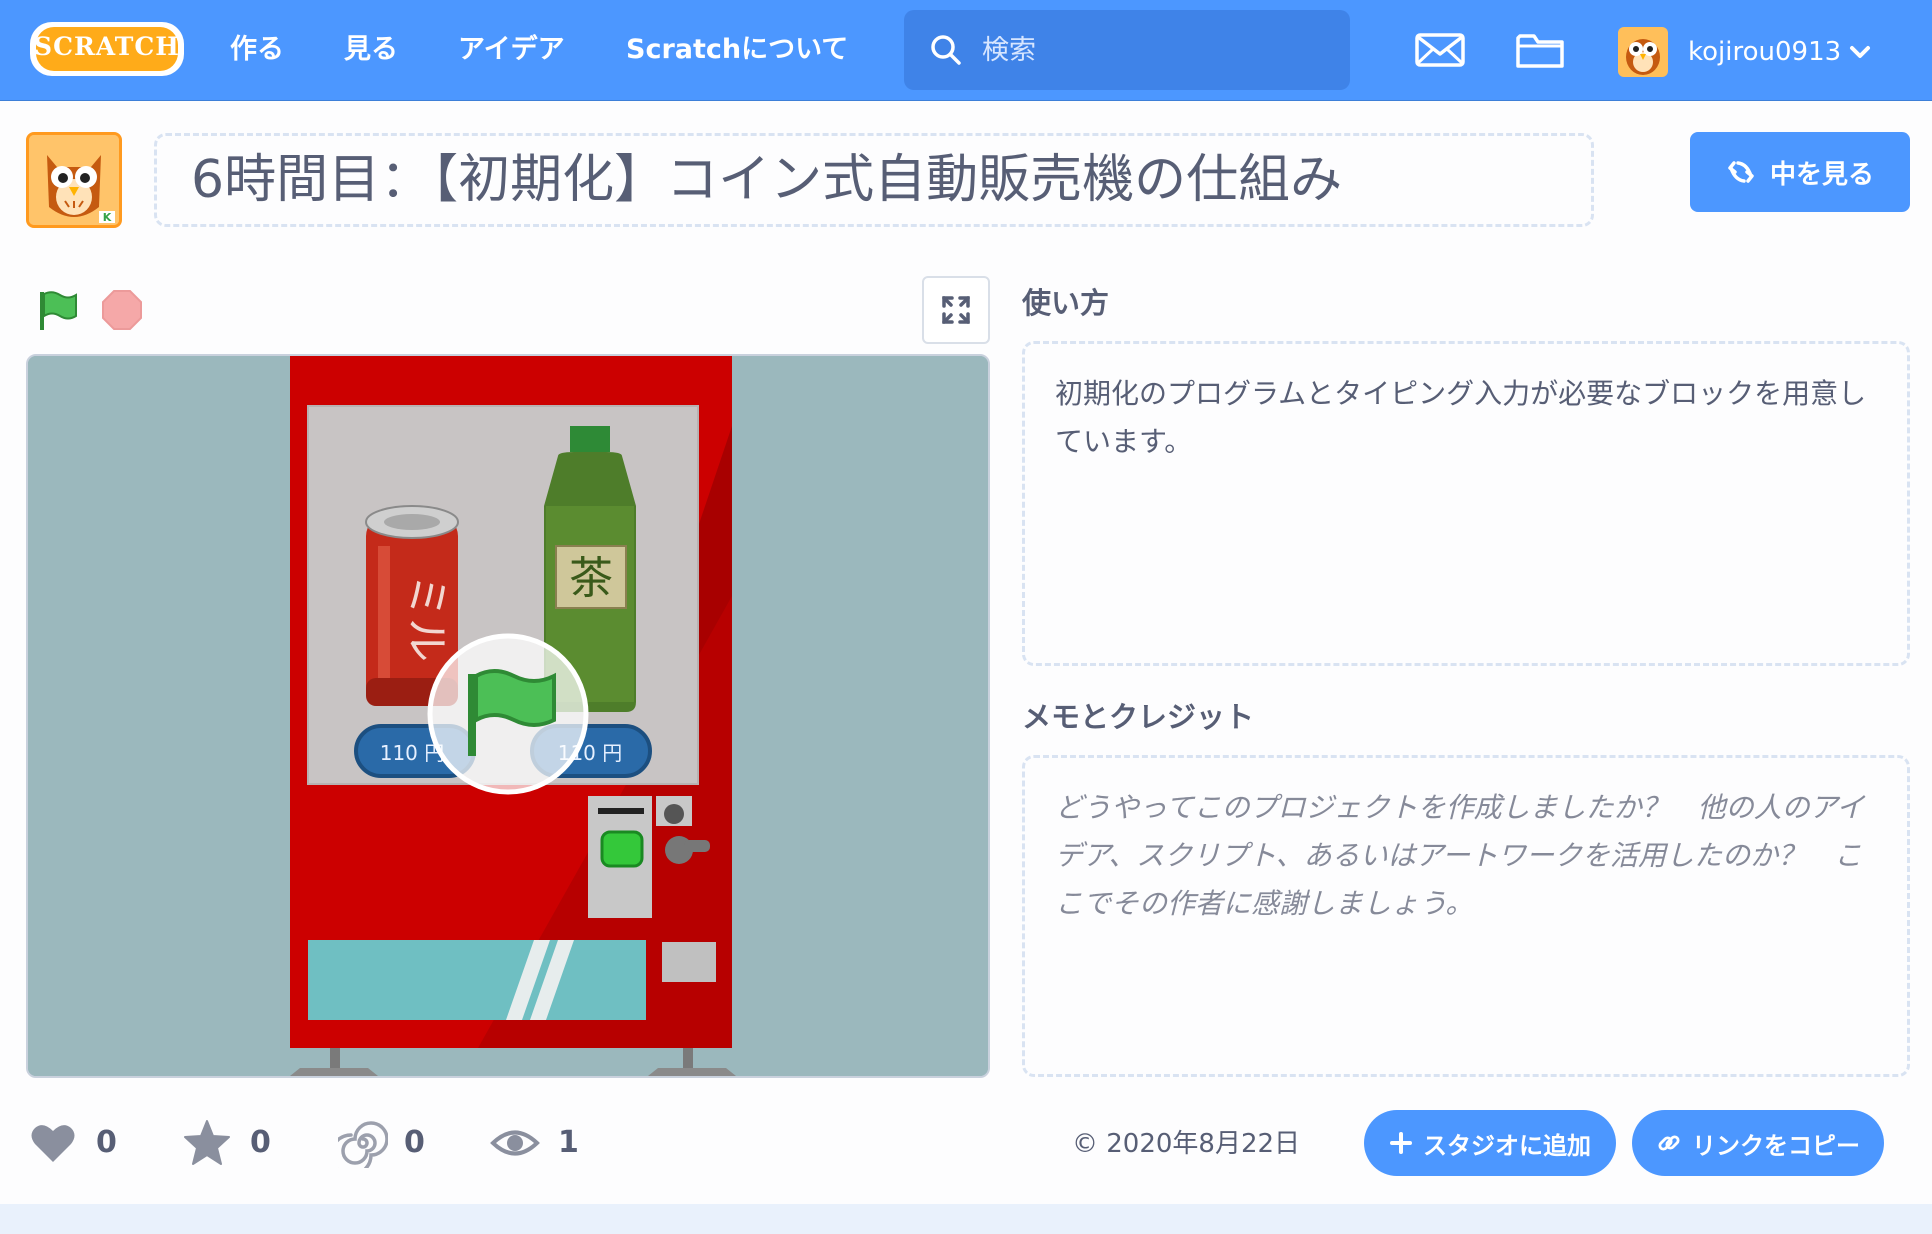 The image size is (1932, 1234). I want to click on nav-link-ideas: アイデア, so click(511, 50).